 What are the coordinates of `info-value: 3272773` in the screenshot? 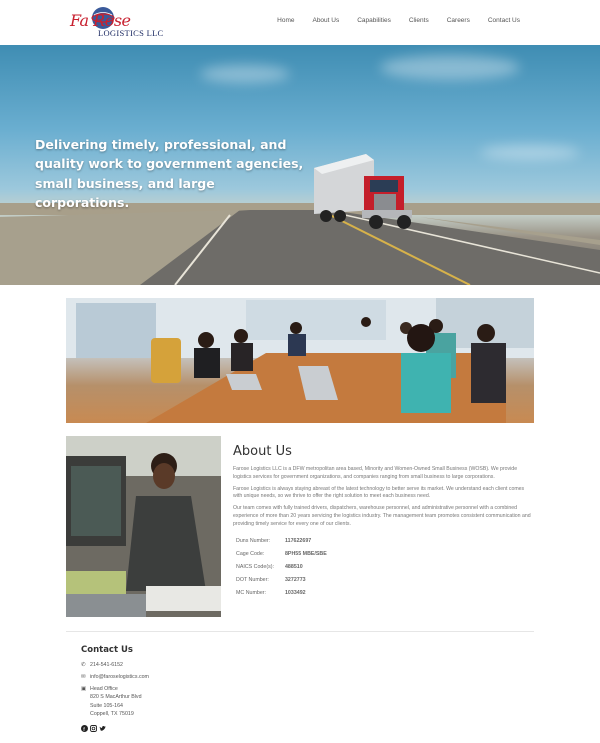 It's located at (295, 580).